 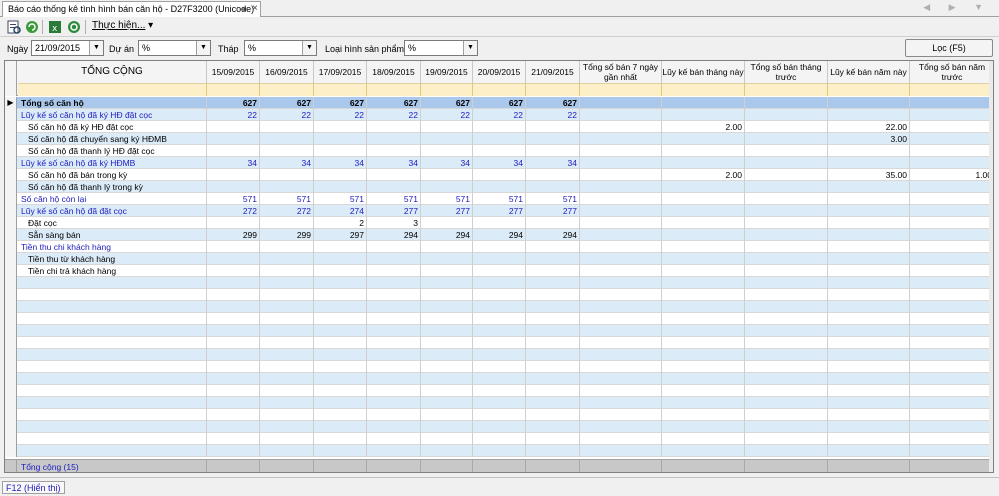 I want to click on value-cell: 297, so click(x=340, y=235).